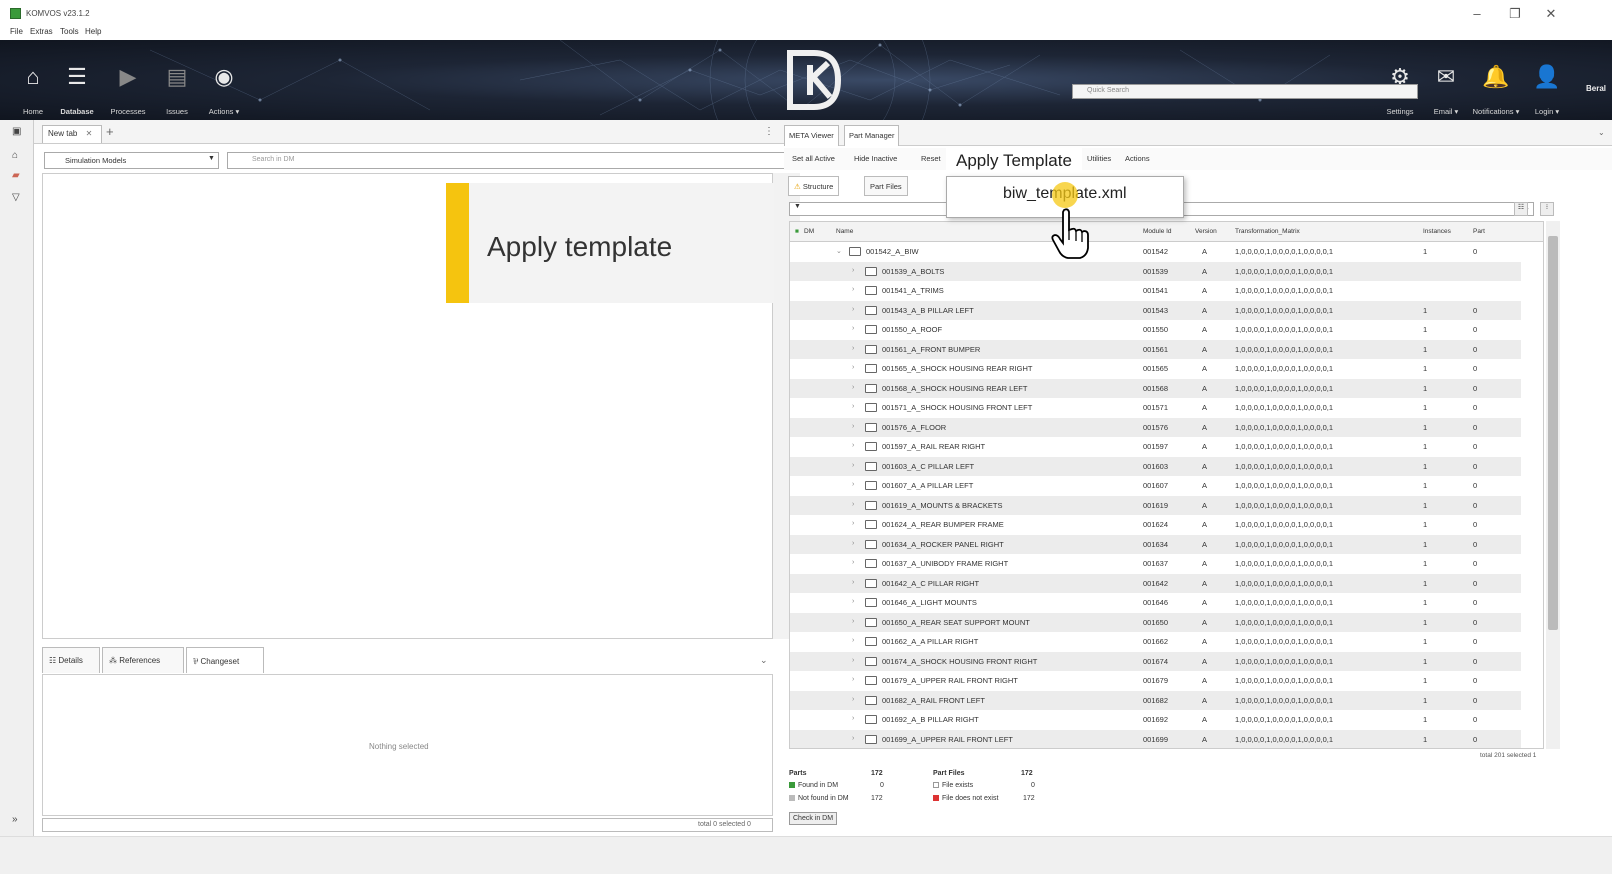  I want to click on apply-template-menu-item: Apply Template, so click(1014, 161).